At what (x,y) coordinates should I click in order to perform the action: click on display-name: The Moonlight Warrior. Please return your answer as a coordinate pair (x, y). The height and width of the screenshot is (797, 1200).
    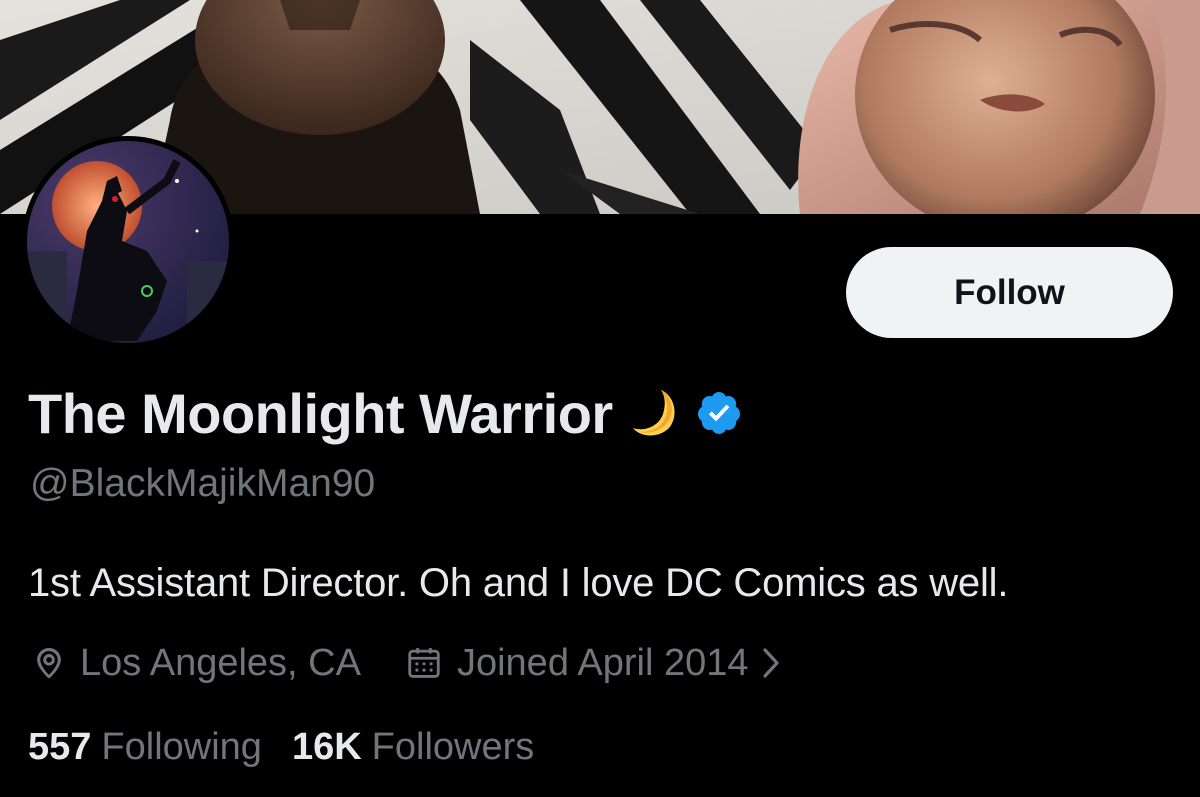
    Looking at the image, I should click on (320, 413).